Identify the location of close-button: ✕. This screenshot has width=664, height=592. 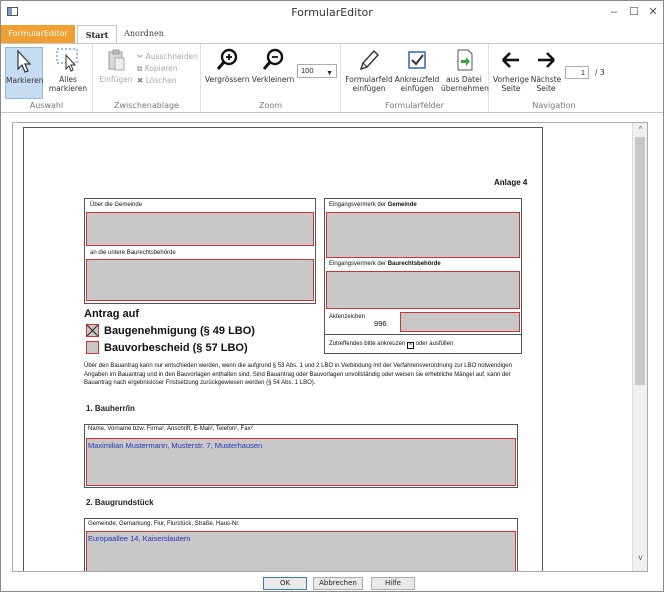
(653, 12).